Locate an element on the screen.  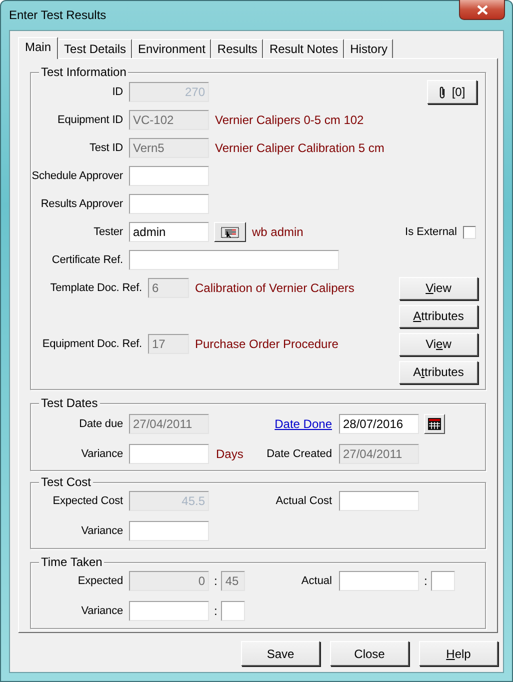
calendar-icon is located at coordinates (434, 424).